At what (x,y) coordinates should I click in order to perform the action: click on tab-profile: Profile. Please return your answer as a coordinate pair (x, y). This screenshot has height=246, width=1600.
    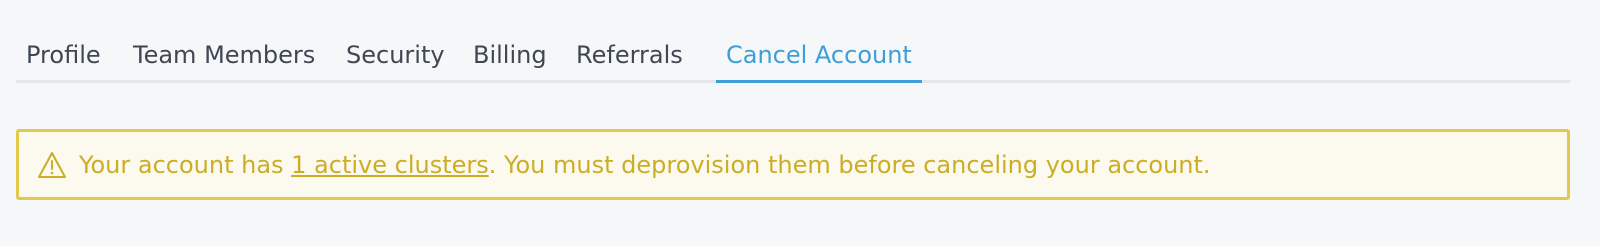
    Looking at the image, I should click on (63, 55).